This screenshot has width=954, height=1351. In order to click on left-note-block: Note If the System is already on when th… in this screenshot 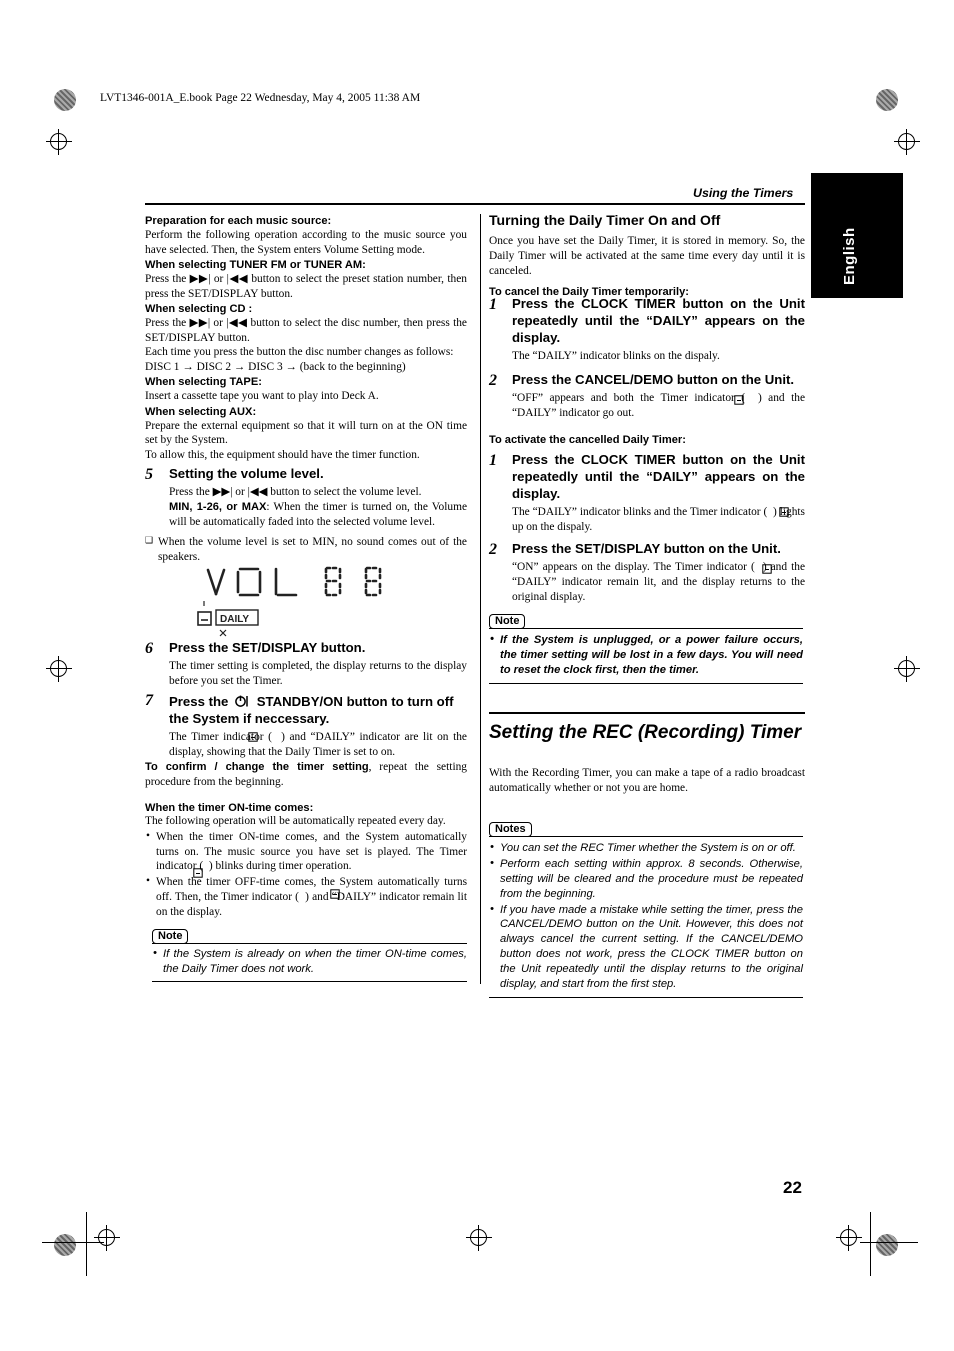, I will do `click(309, 953)`.